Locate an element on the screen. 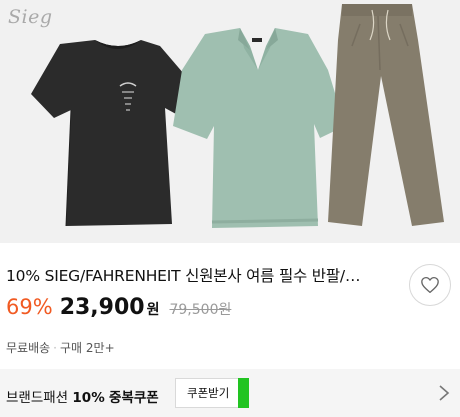 The image size is (460, 417). price-row: 69% 23,900 원 79,500원 is located at coordinates (118, 307).